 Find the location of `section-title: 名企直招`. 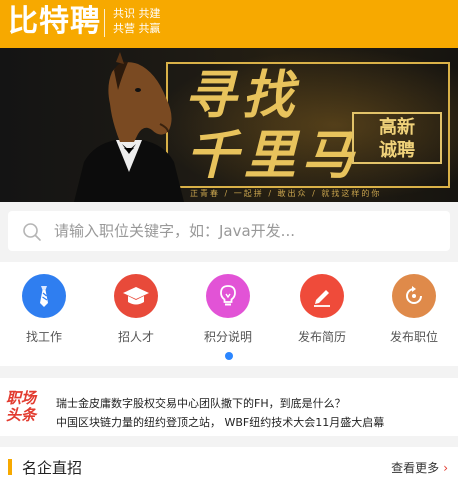

section-title: 名企直招 is located at coordinates (52, 468).